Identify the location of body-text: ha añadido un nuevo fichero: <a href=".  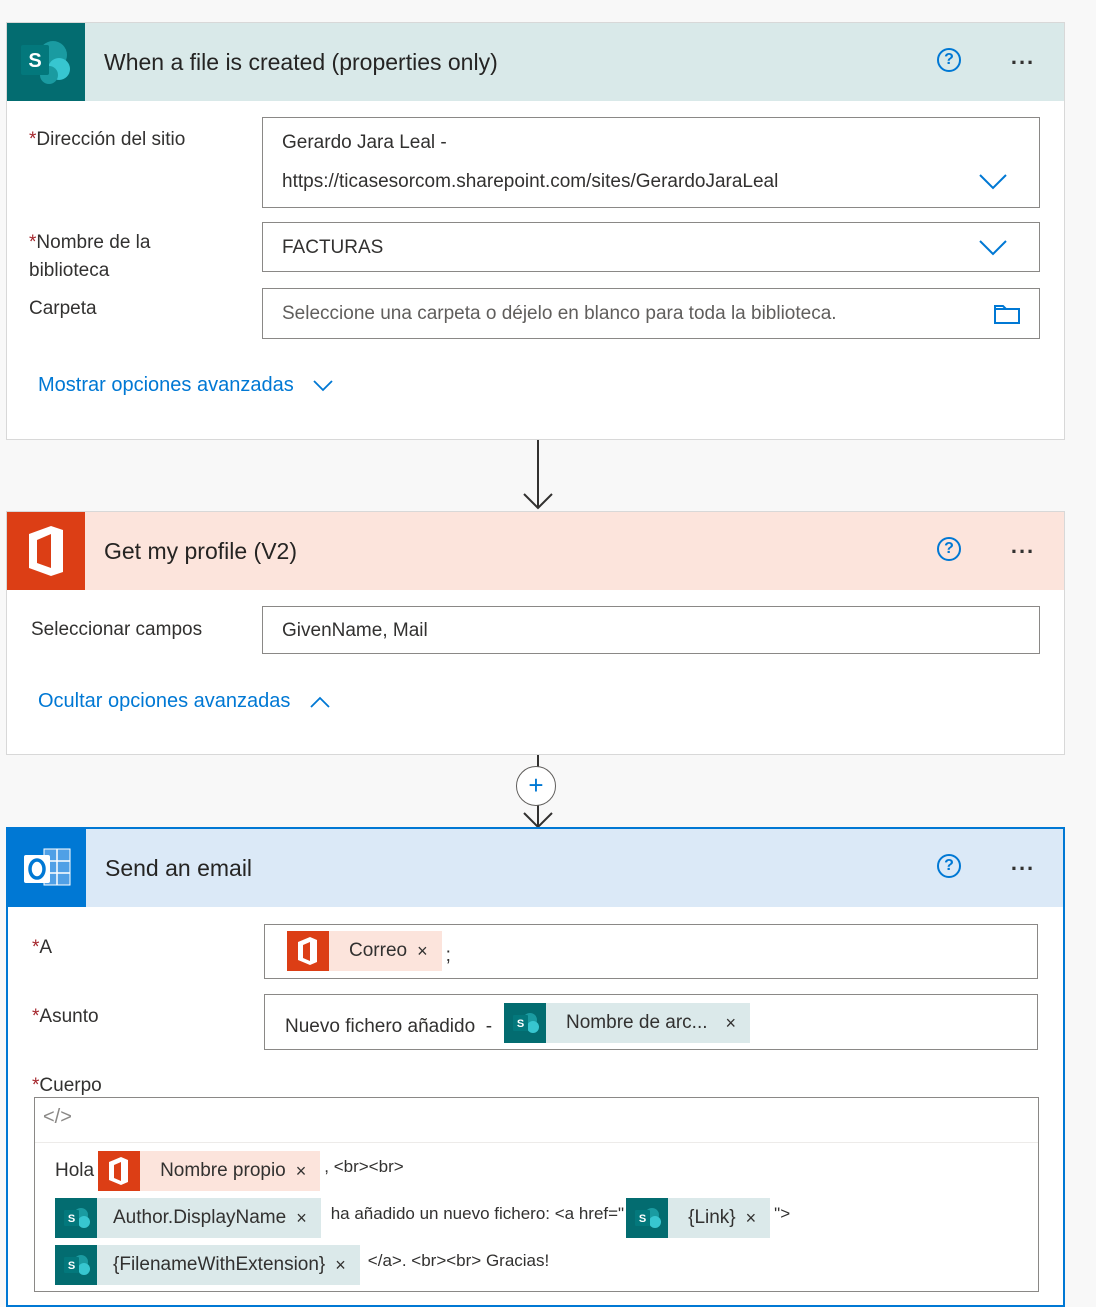
(477, 1213).